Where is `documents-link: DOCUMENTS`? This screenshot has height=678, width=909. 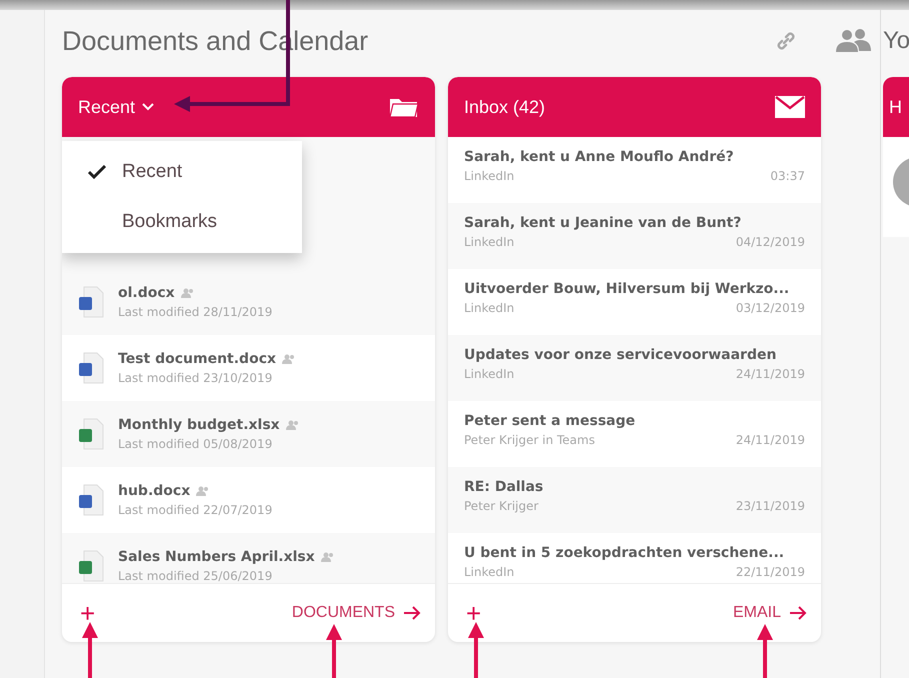 documents-link: DOCUMENTS is located at coordinates (343, 613).